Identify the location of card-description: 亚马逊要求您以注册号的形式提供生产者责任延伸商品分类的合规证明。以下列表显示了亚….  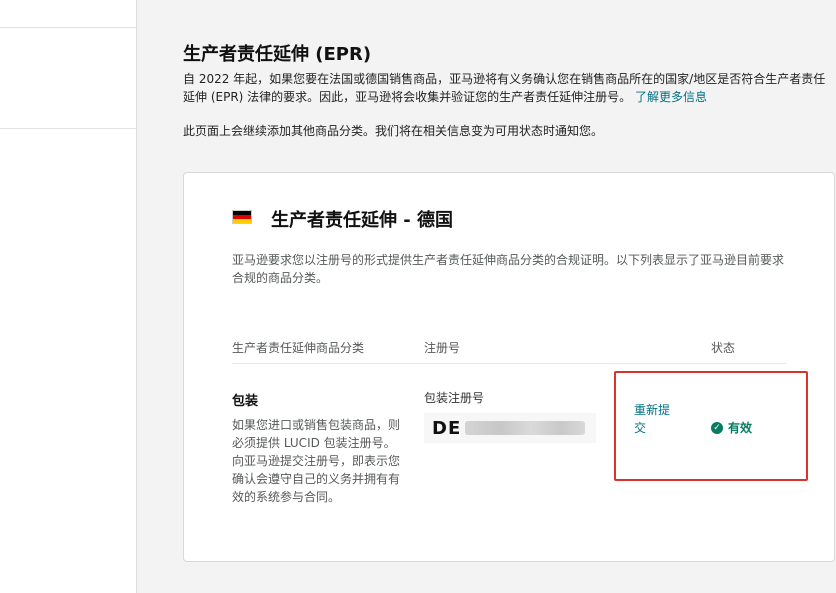
(508, 269).